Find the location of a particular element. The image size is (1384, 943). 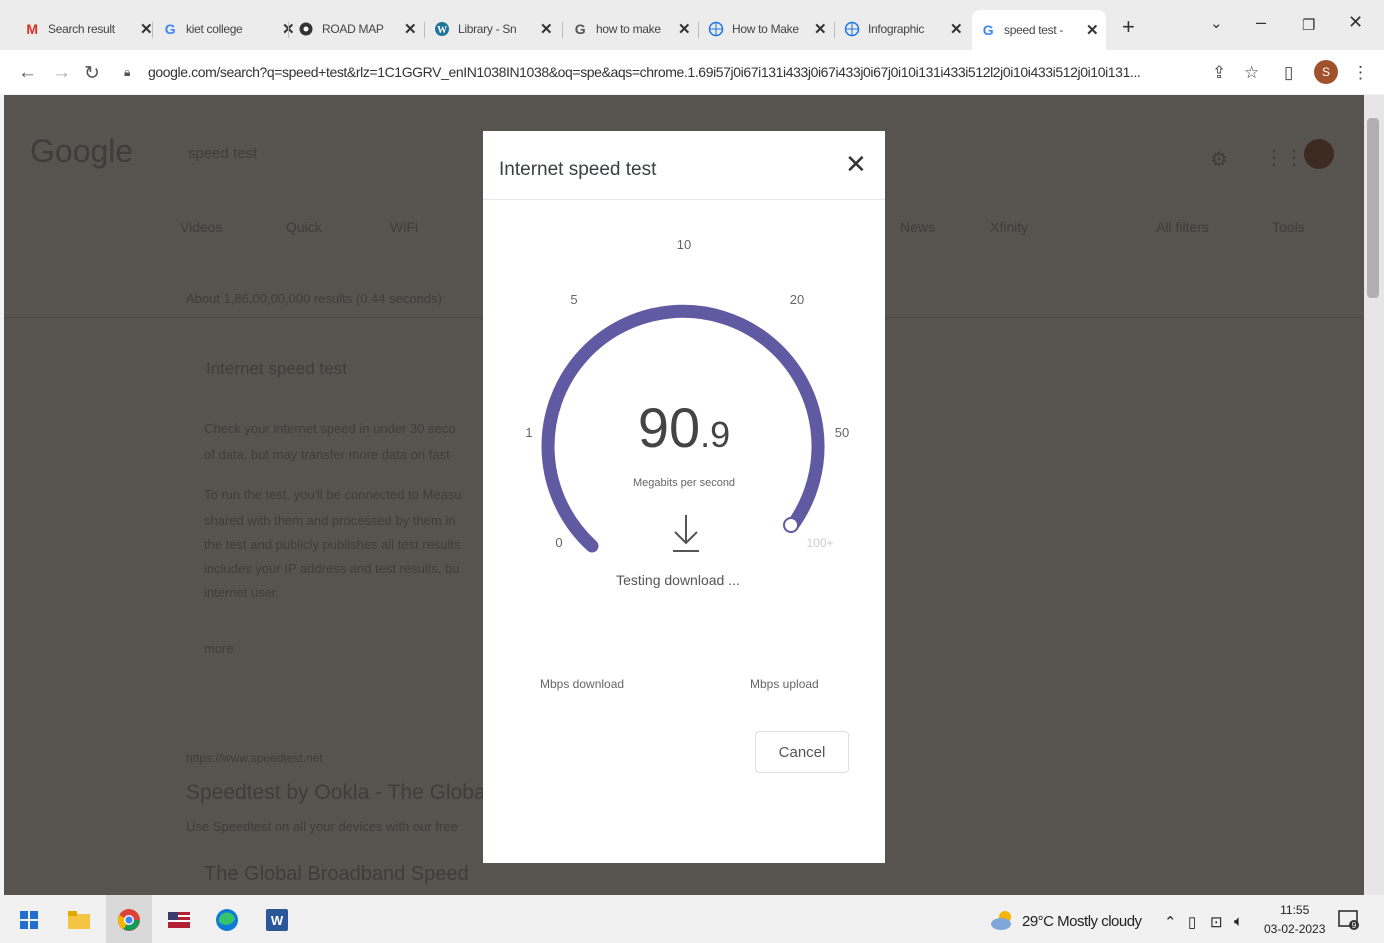

tray-chevron-icon: ⌃ is located at coordinates (1170, 922).